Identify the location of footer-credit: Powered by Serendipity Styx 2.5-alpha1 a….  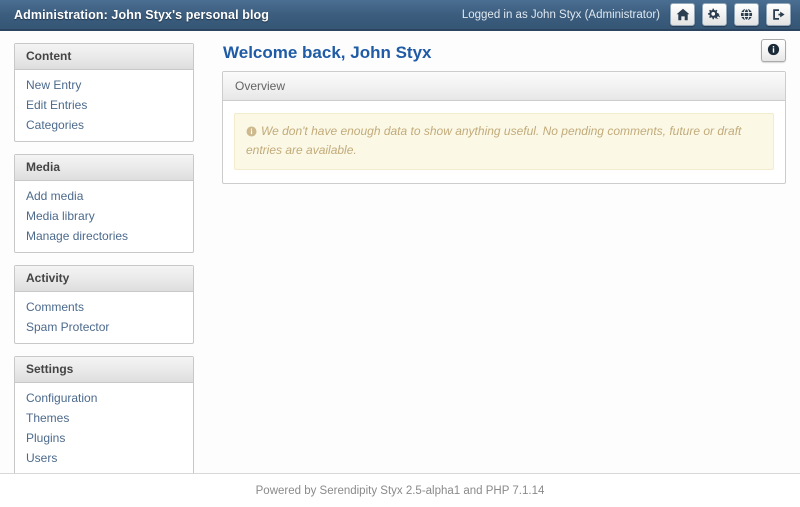
(400, 490).